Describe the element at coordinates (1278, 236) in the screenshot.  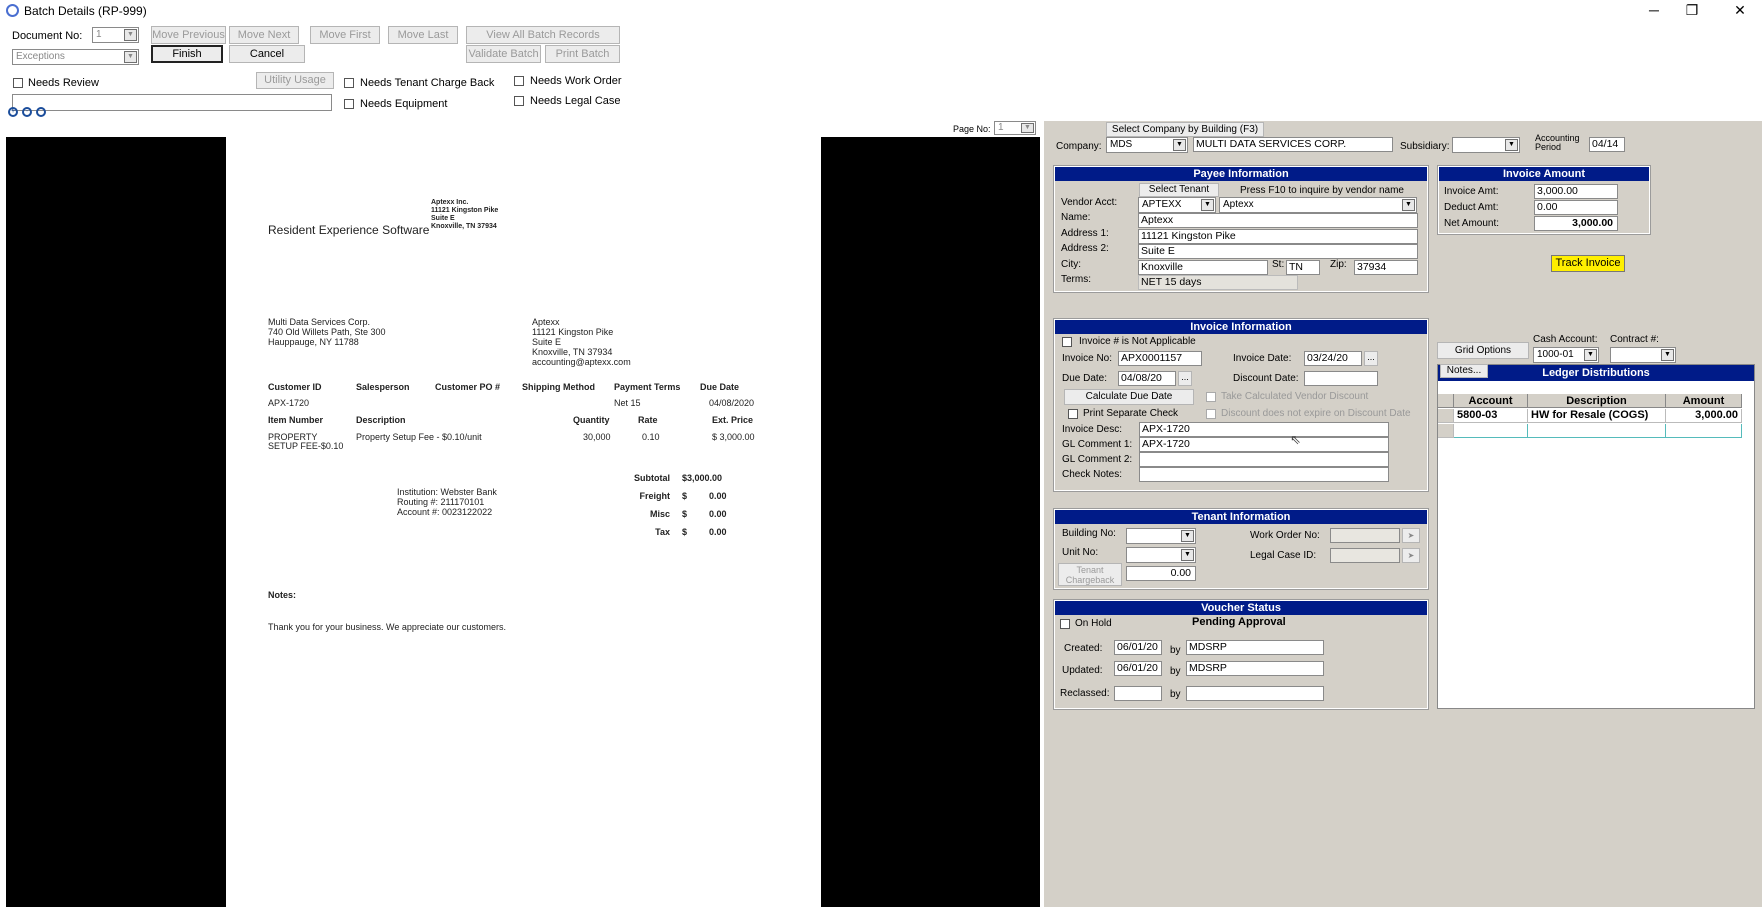
I see `address1-field: 11121 Kingston Pike` at that location.